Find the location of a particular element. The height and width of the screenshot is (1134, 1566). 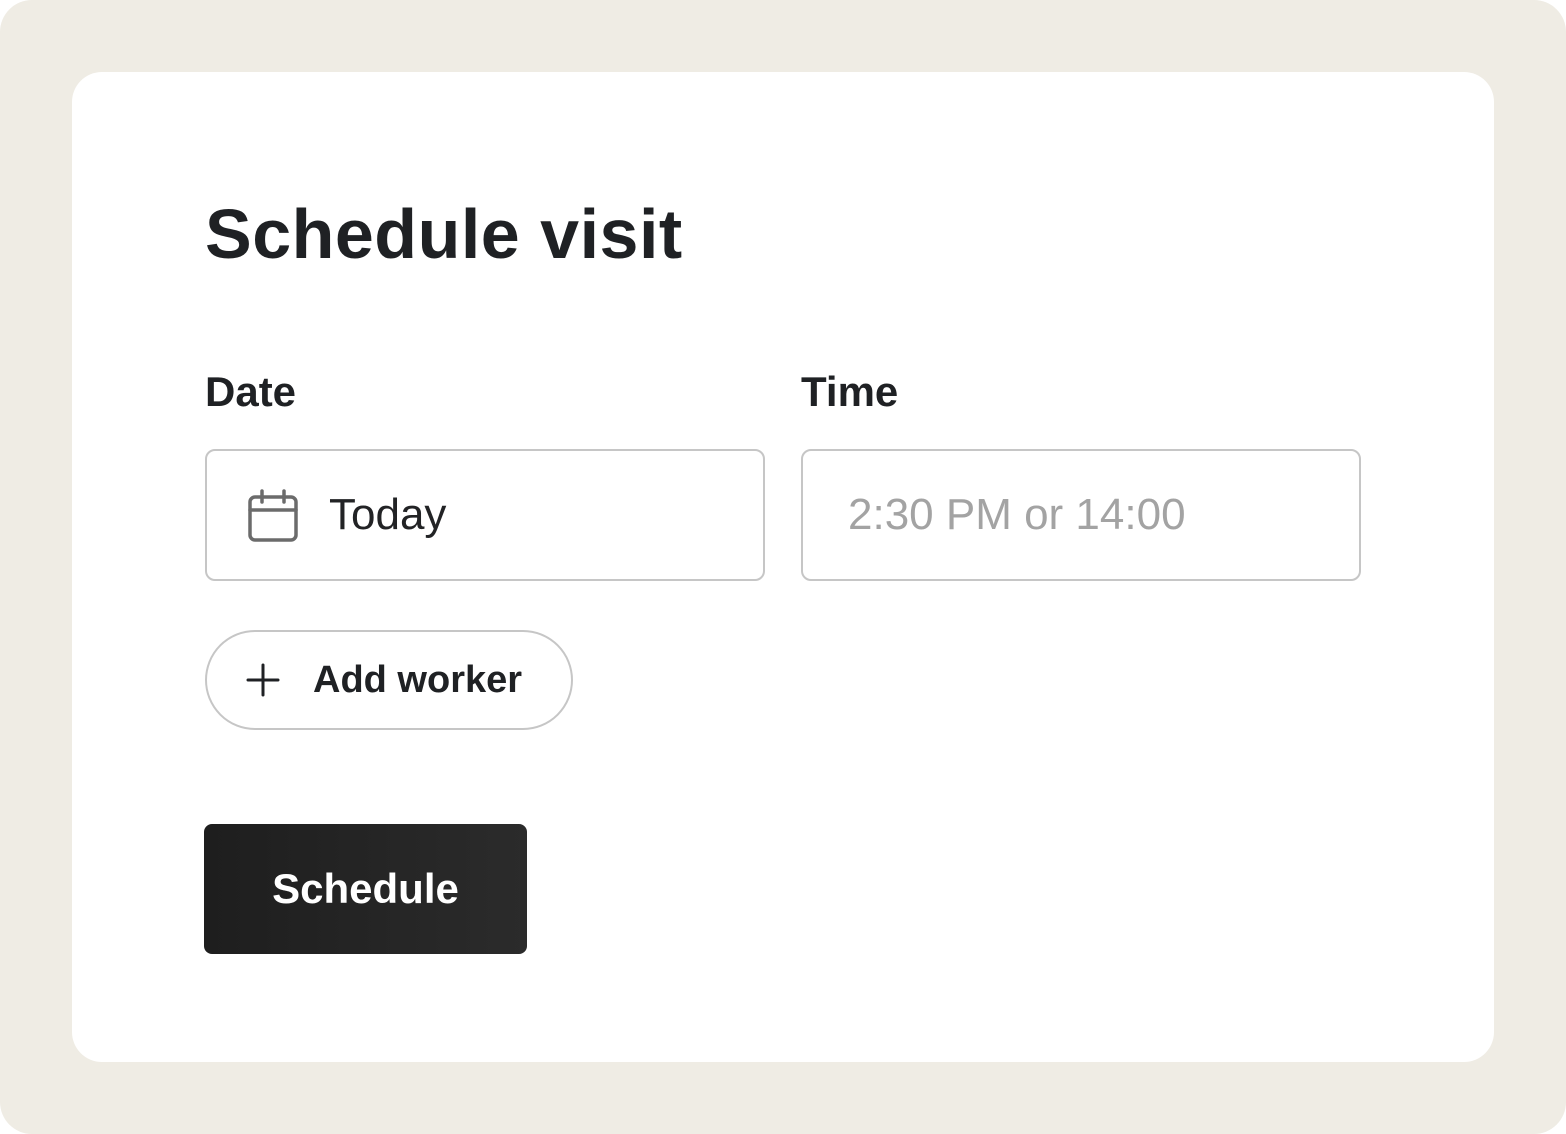

schedule-button: Schedule is located at coordinates (365, 889).